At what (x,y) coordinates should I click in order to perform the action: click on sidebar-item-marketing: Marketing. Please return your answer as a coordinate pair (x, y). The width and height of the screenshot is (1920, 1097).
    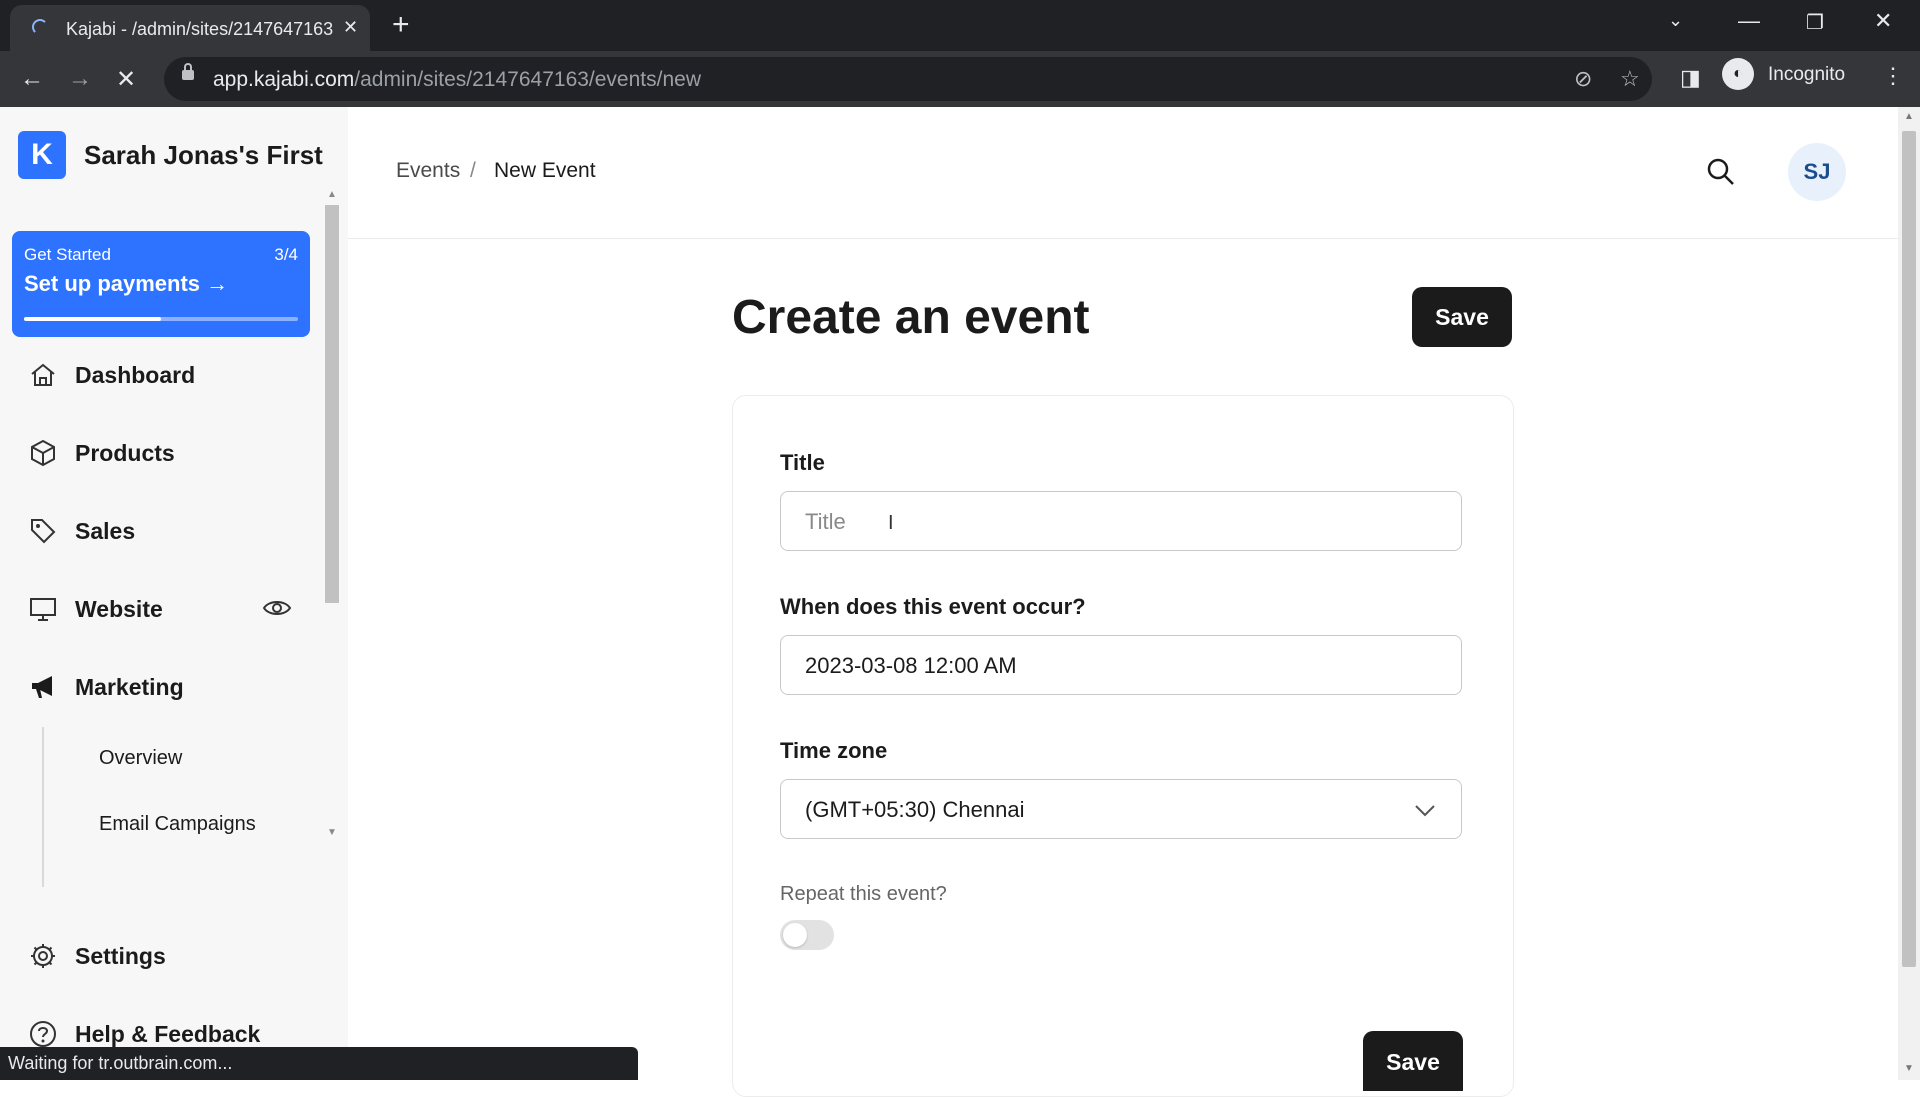
    Looking at the image, I should click on (168, 687).